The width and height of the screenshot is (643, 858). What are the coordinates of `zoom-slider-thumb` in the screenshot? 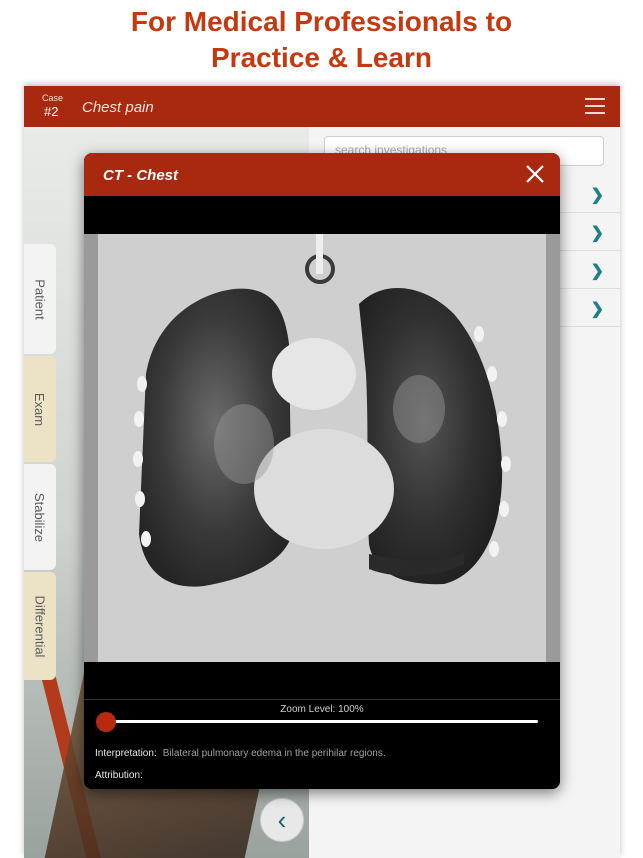 It's located at (106, 722).